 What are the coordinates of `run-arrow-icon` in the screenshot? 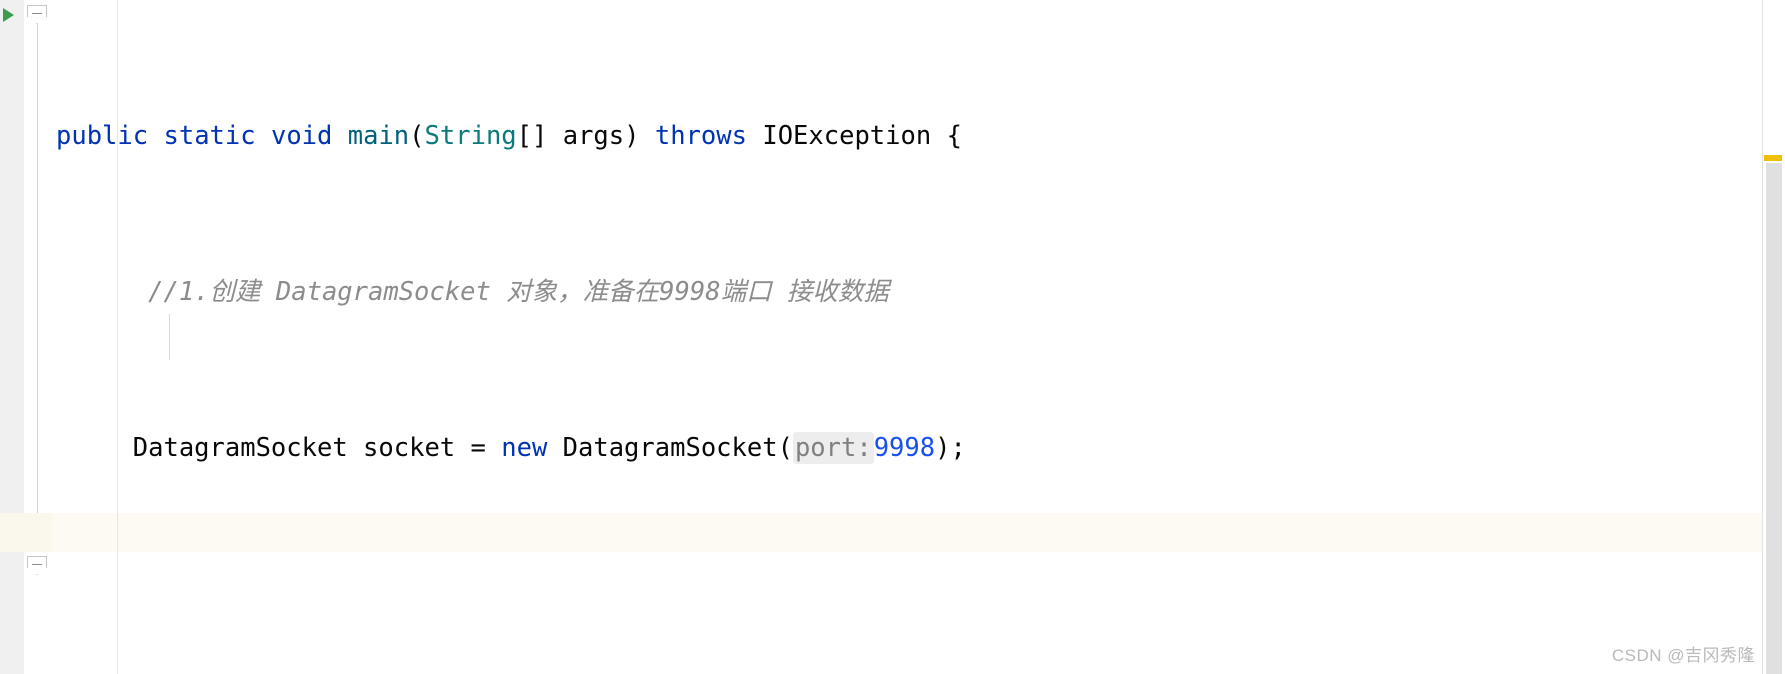 It's located at (8, 15).